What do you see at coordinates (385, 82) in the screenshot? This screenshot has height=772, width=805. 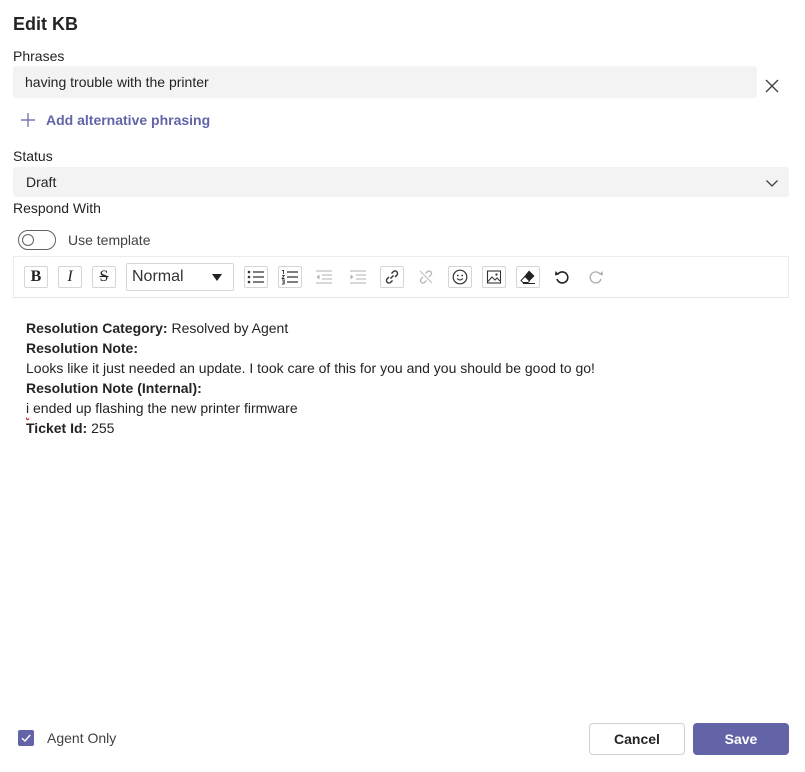 I see `phrase-input: having trouble with the printer` at bounding box center [385, 82].